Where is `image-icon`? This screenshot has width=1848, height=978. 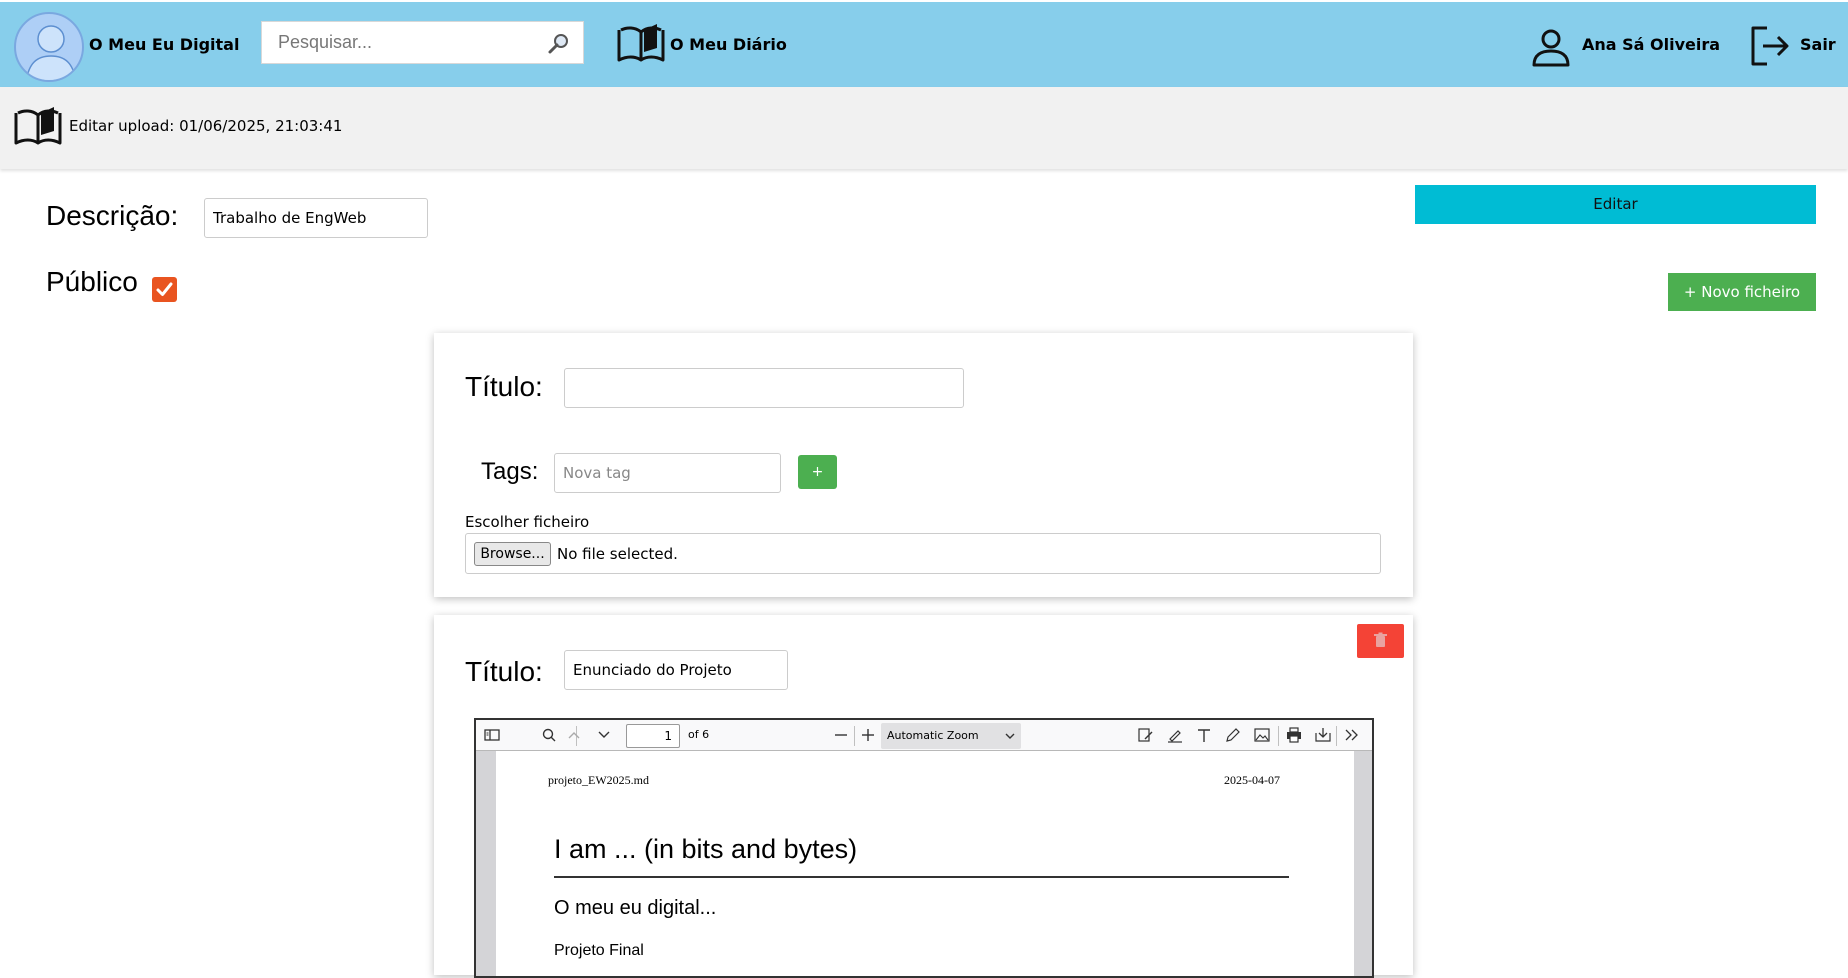 image-icon is located at coordinates (1262, 735).